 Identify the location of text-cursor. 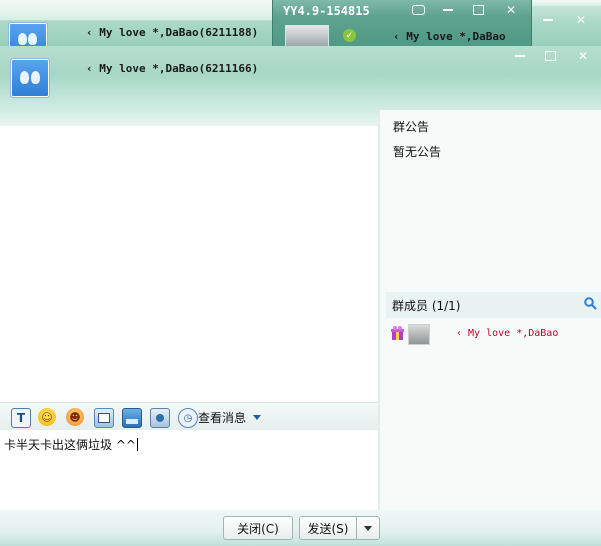
(137, 444).